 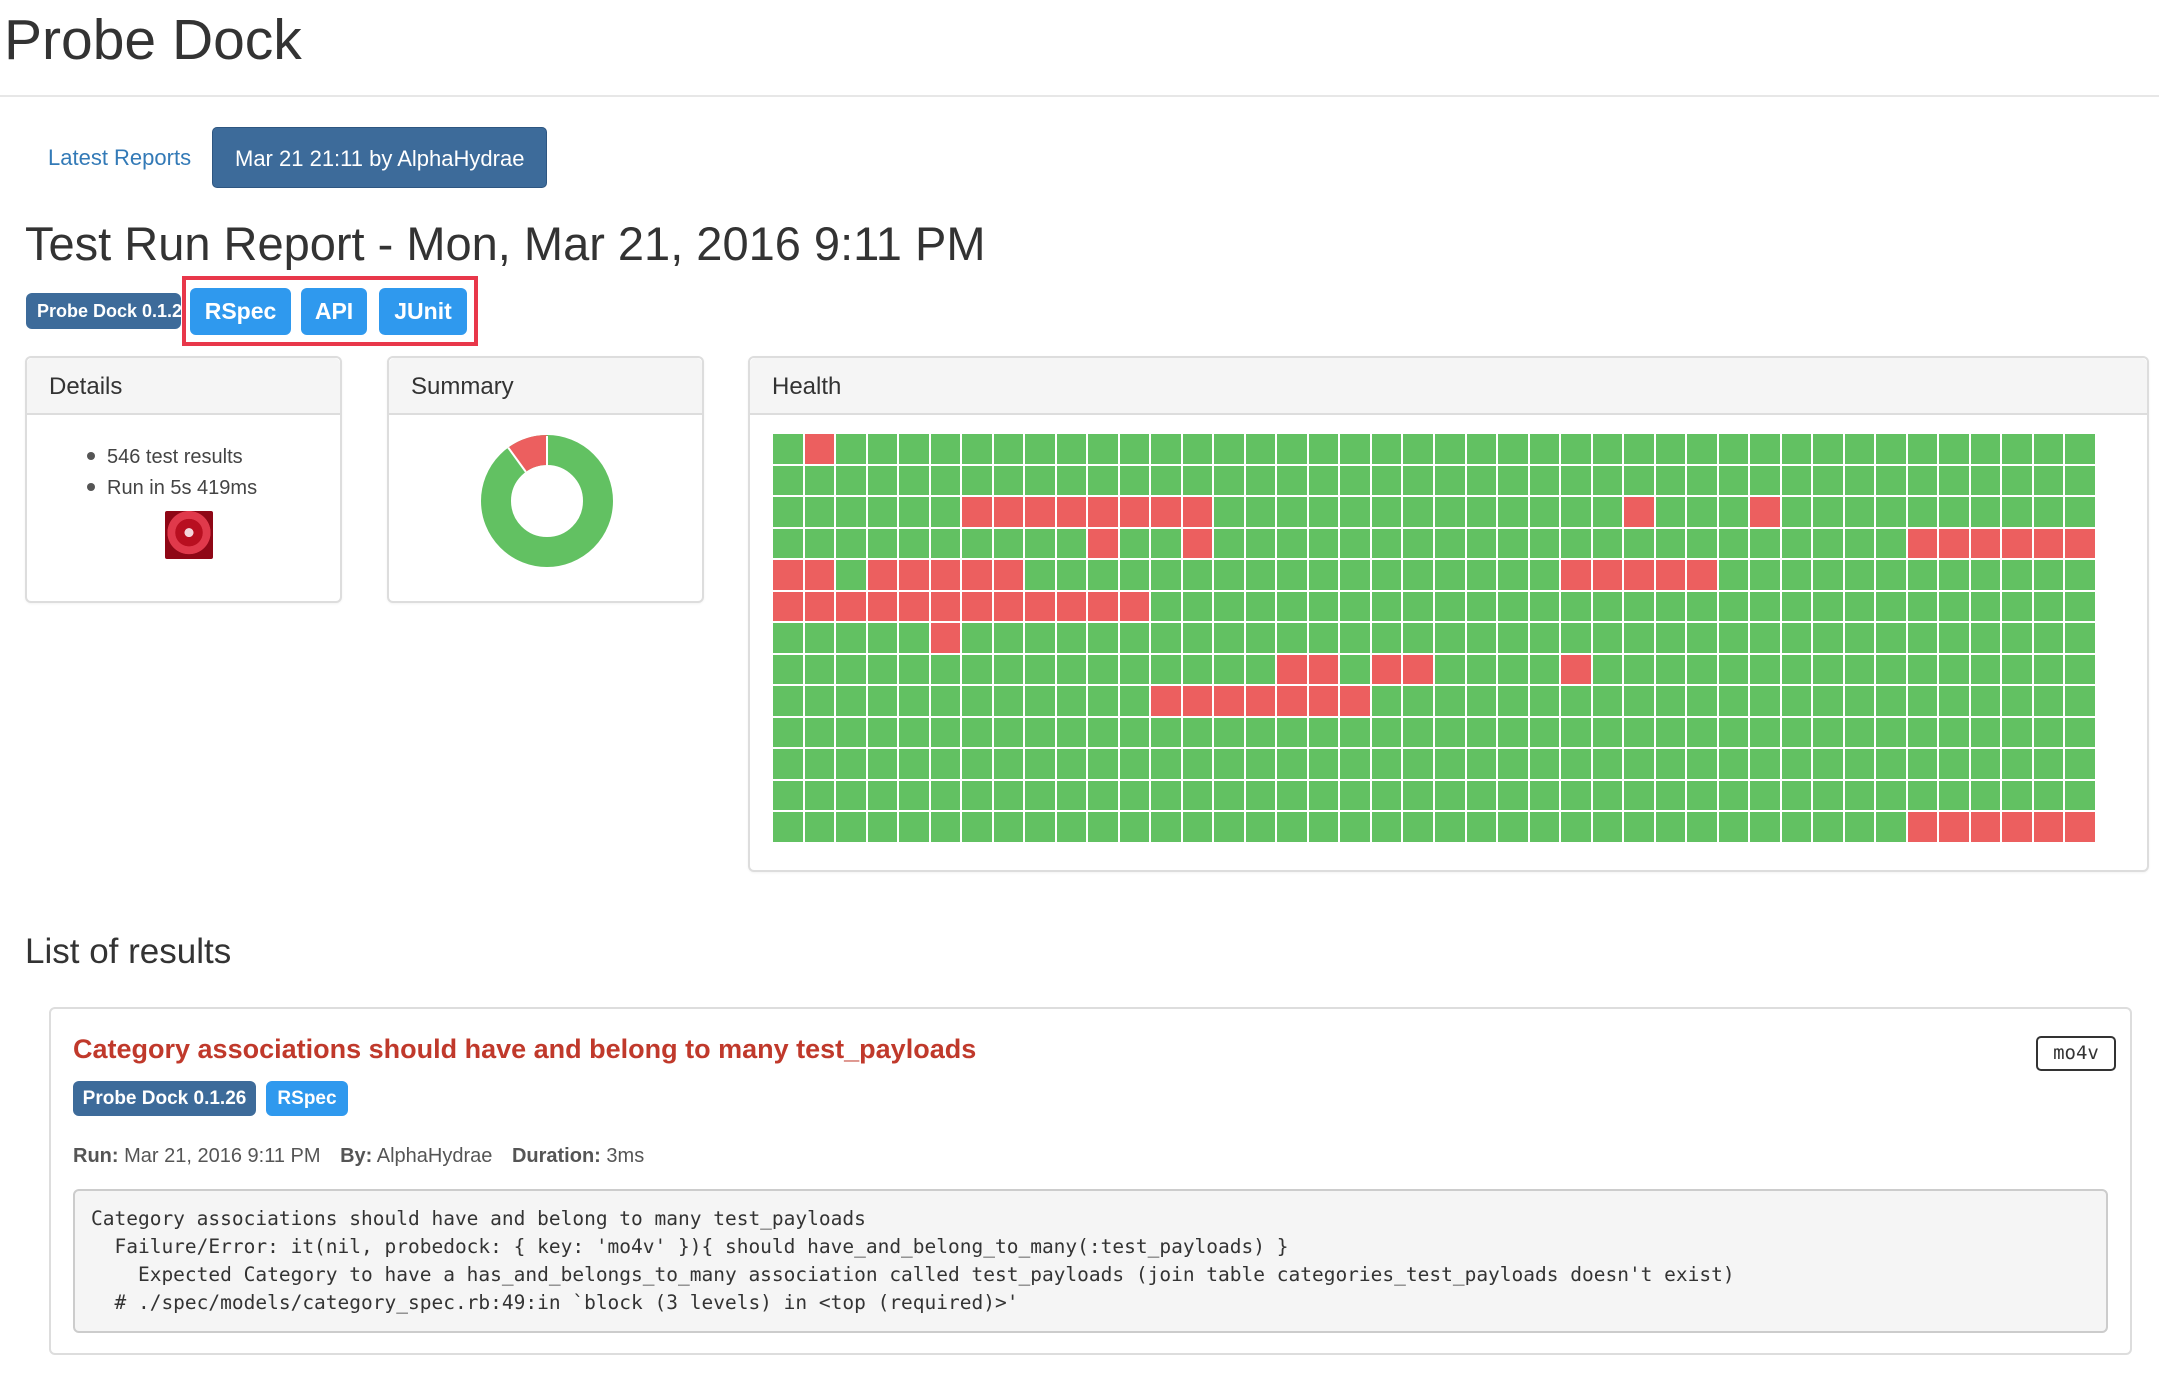 I want to click on app-title: Probe Dock, so click(x=153, y=40).